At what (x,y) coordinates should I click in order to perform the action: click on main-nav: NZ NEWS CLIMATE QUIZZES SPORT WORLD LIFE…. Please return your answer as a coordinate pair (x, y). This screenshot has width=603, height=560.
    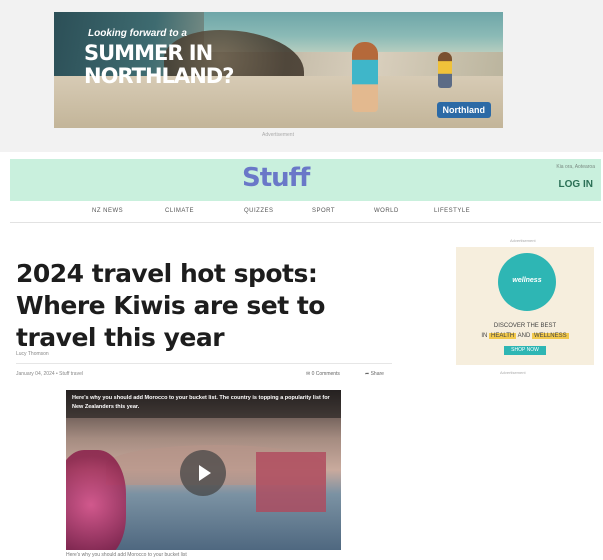
    Looking at the image, I should click on (305, 212).